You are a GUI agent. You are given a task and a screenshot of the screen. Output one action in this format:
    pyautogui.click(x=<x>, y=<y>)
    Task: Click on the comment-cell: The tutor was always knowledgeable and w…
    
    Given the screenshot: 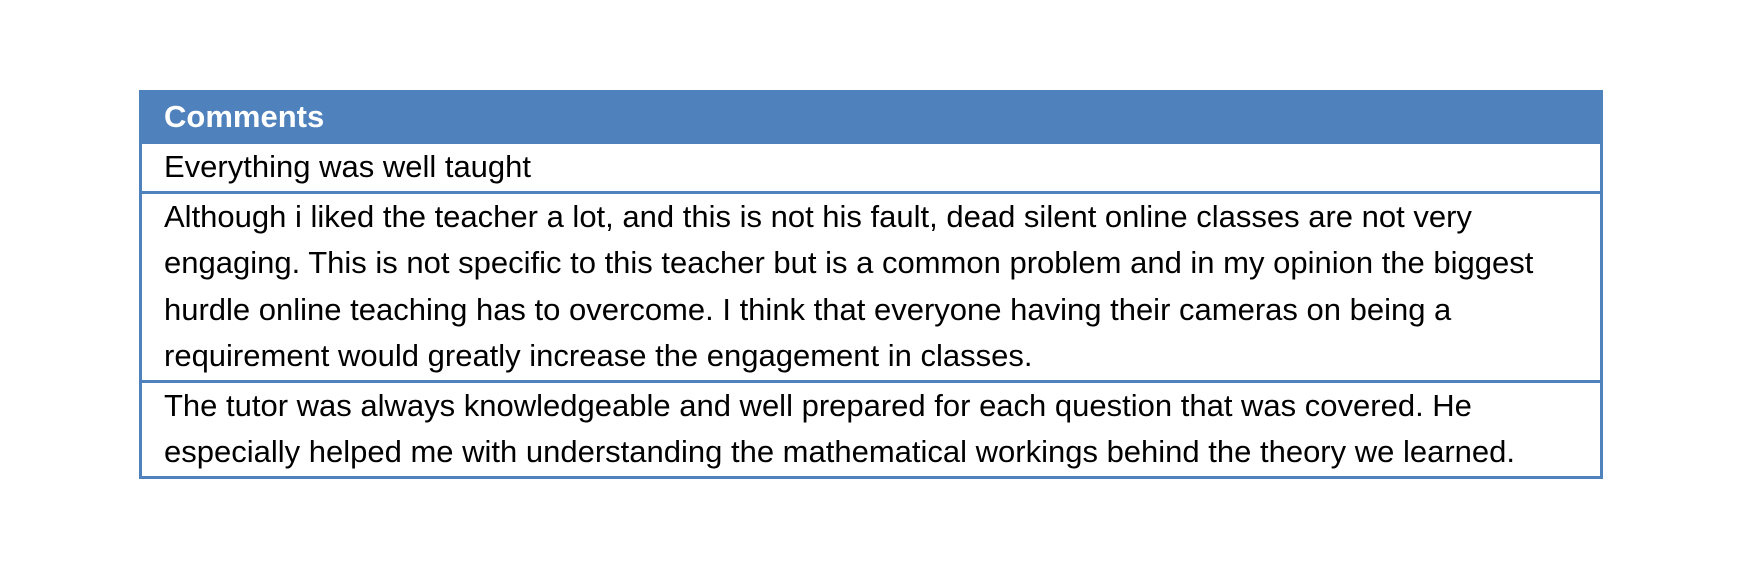 What is the action you would take?
    pyautogui.click(x=871, y=429)
    